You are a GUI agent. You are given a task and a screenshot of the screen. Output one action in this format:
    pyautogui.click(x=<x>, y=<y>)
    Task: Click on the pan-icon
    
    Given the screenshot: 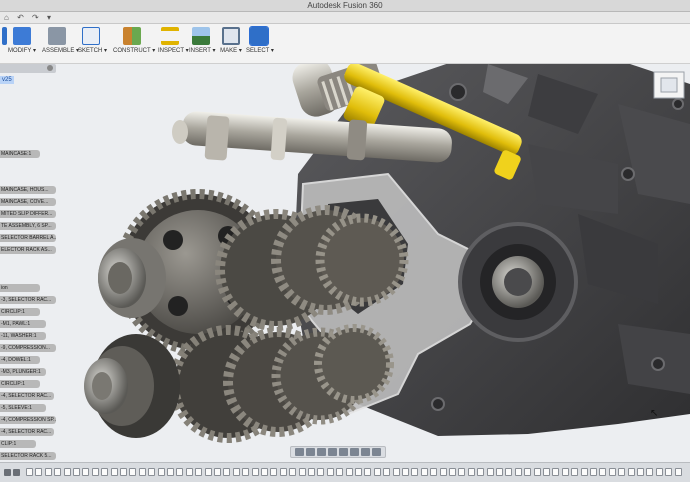 What is the action you would take?
    pyautogui.click(x=321, y=452)
    